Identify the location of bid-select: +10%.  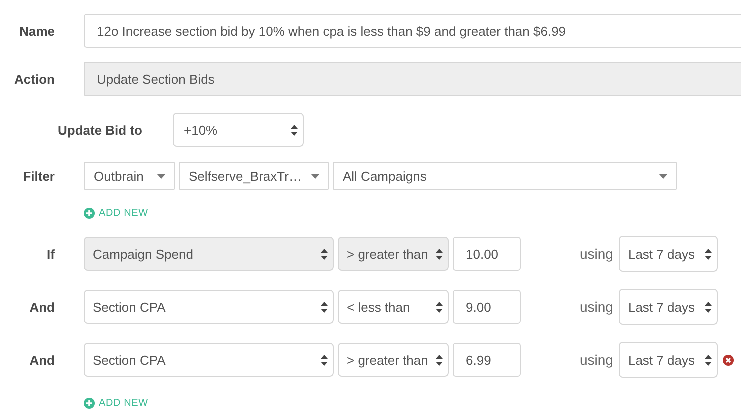
(238, 130).